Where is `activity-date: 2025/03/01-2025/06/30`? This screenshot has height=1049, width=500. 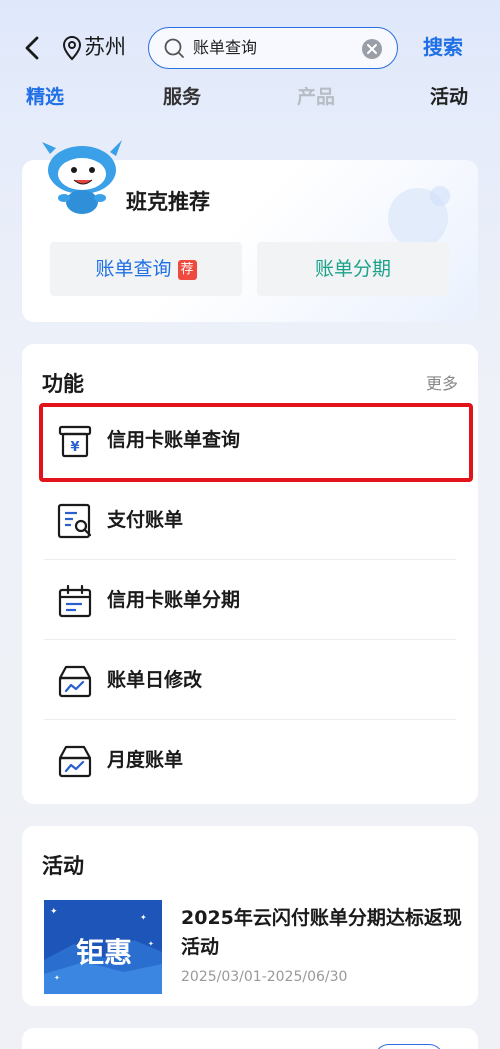
activity-date: 2025/03/01-2025/06/30 is located at coordinates (264, 977).